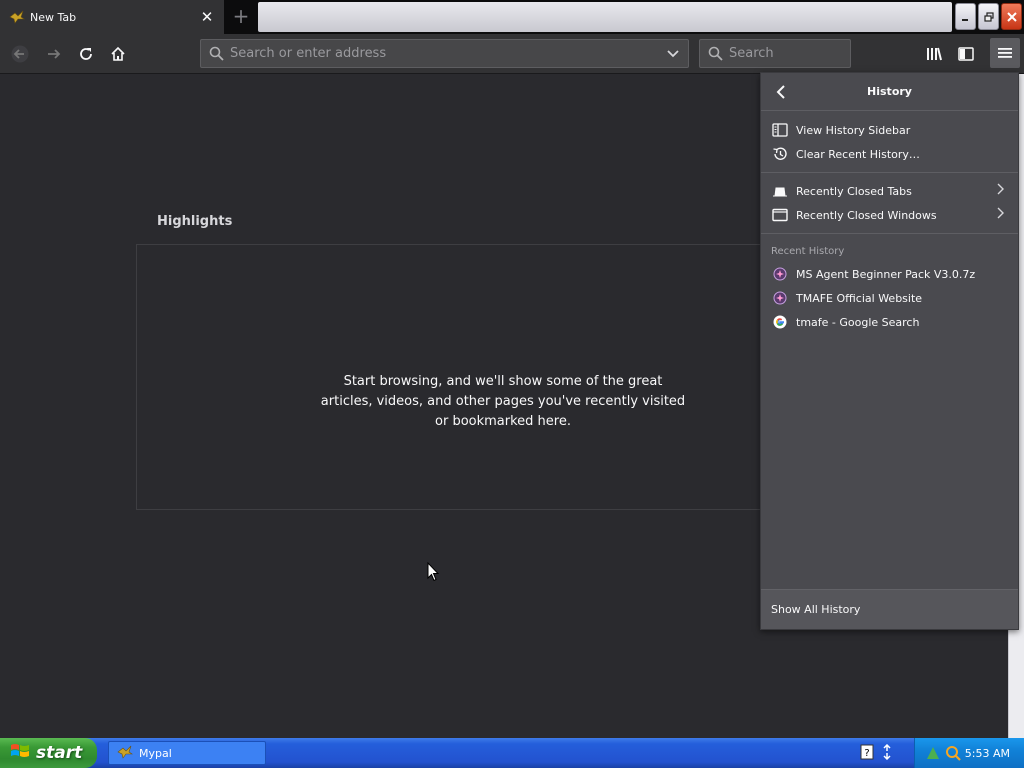  I want to click on library-icon, so click(934, 54).